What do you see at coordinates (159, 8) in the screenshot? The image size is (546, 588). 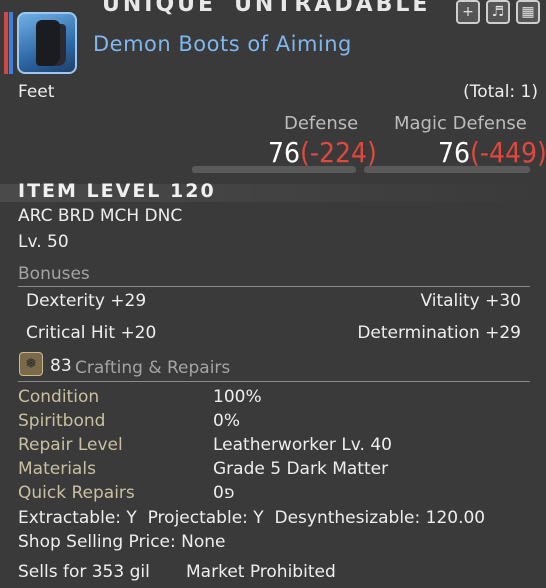 I see `unique-tag: UNIQUE` at bounding box center [159, 8].